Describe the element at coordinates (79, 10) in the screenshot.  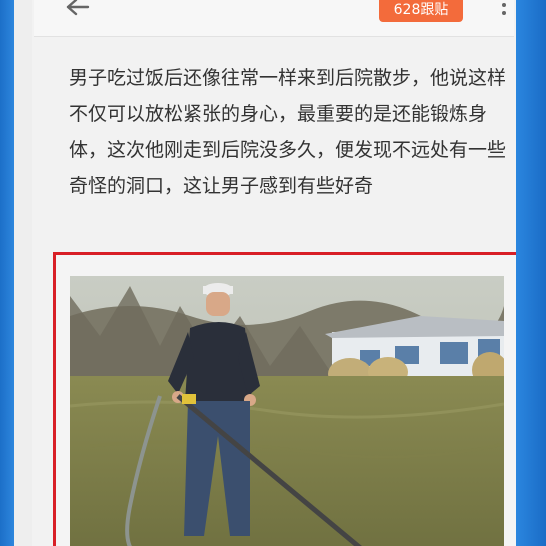
I see `arrow-left-icon` at that location.